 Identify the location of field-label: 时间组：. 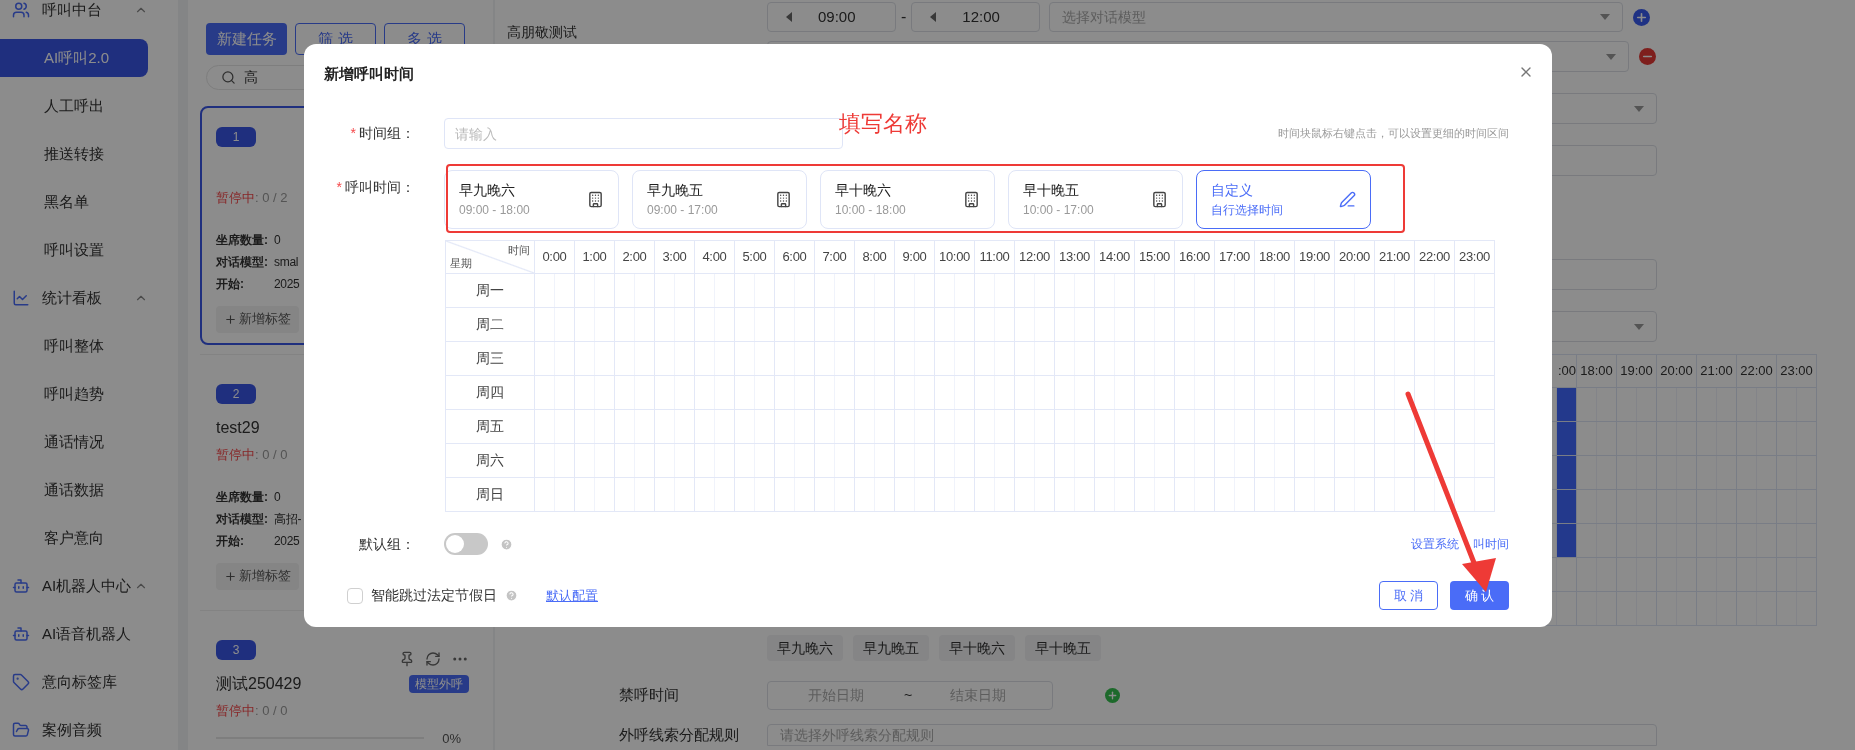
(387, 133).